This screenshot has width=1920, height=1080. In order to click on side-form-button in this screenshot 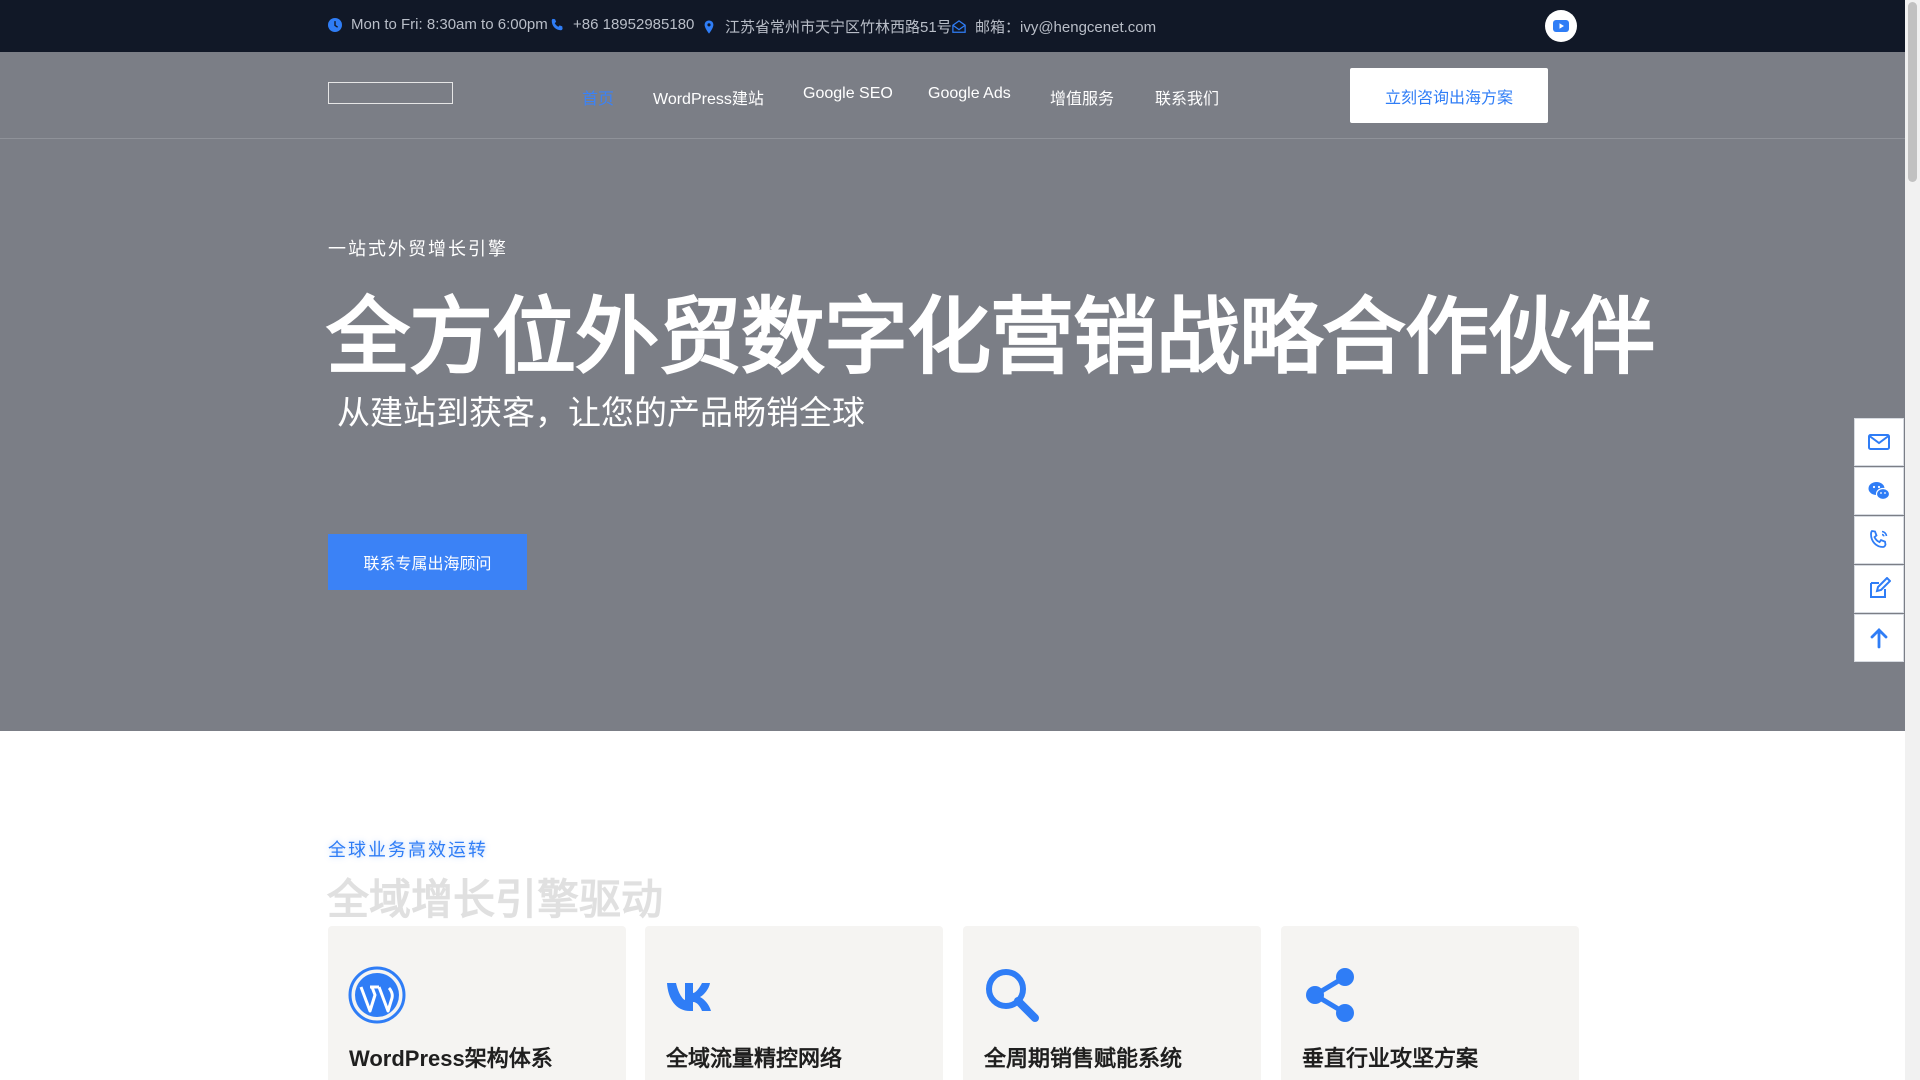, I will do `click(1879, 589)`.